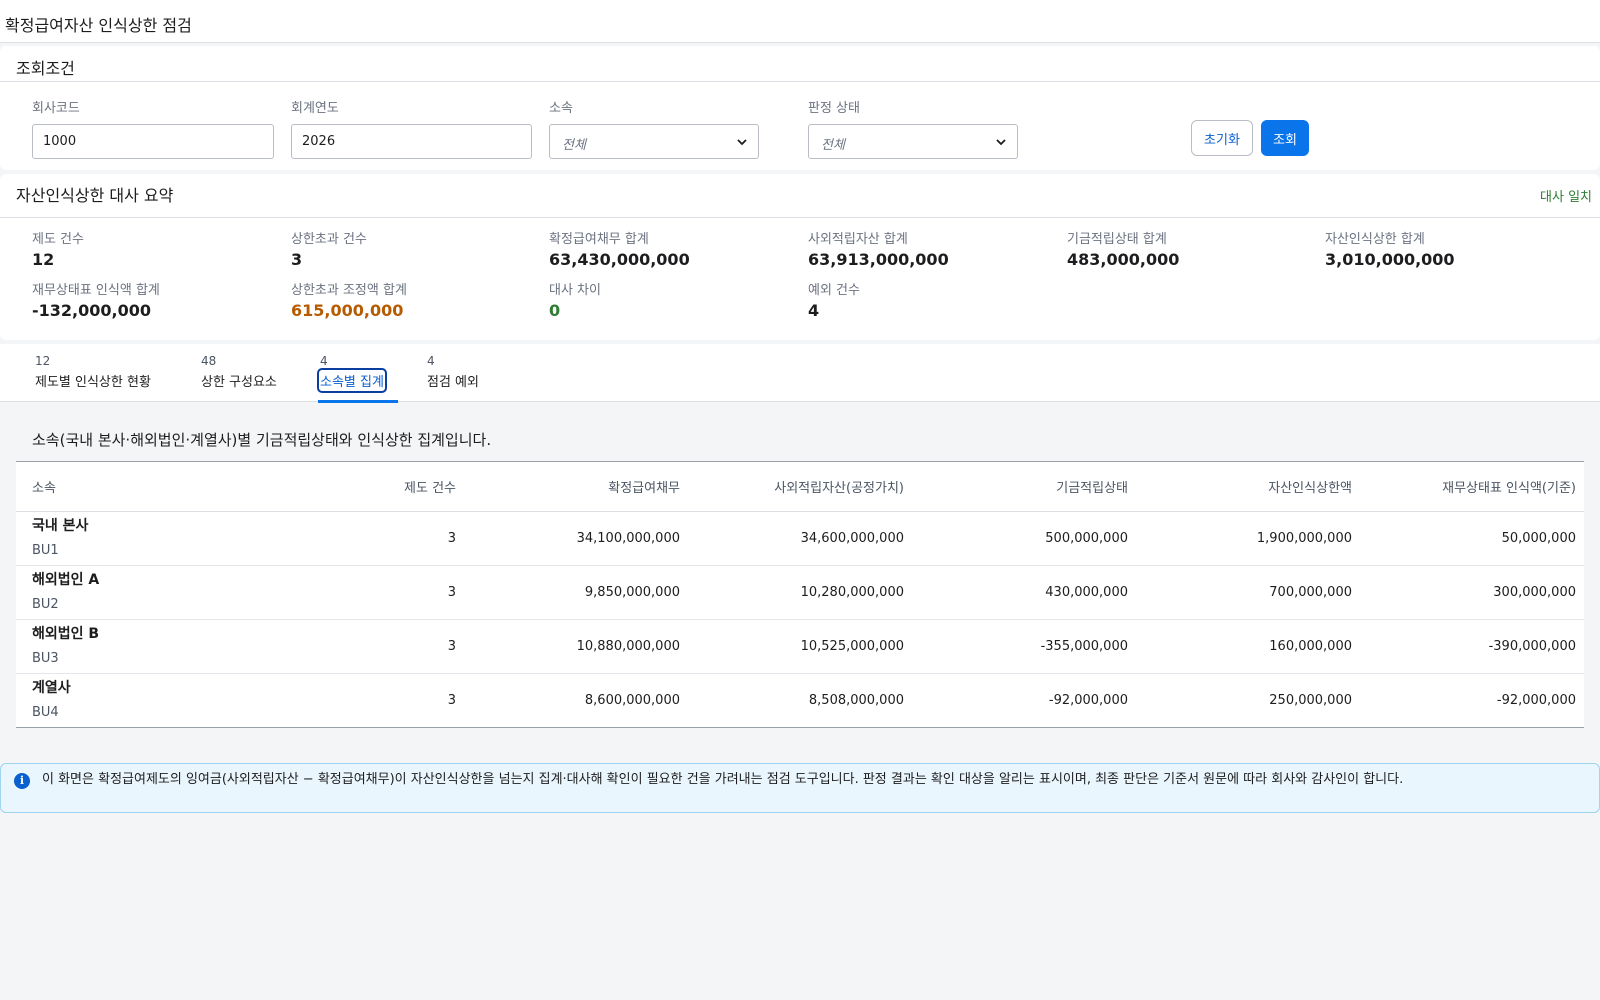  I want to click on plan-assets-cell: 8,508,000,000, so click(856, 700).